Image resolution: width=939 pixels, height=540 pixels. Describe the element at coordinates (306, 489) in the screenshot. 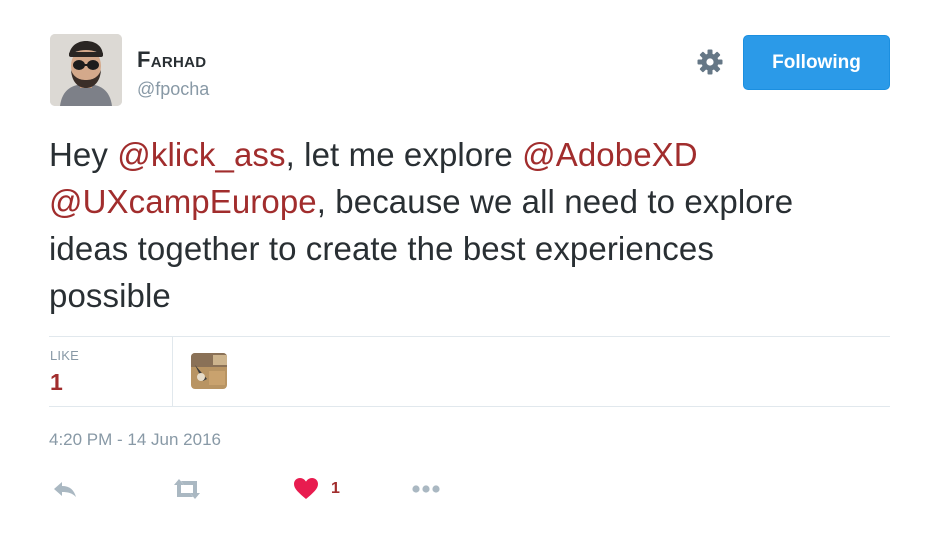

I see `heart-icon` at that location.